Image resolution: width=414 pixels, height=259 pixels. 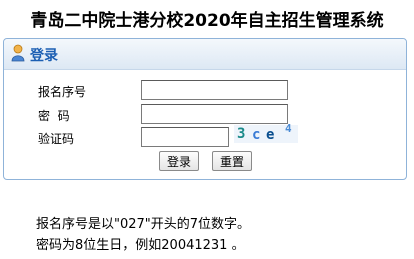 What do you see at coordinates (288, 128) in the screenshot?
I see `captcha-char: 4` at bounding box center [288, 128].